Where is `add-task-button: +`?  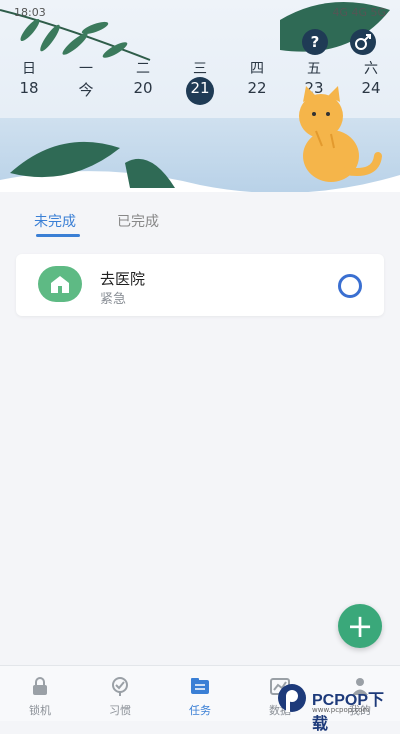 add-task-button: + is located at coordinates (360, 626).